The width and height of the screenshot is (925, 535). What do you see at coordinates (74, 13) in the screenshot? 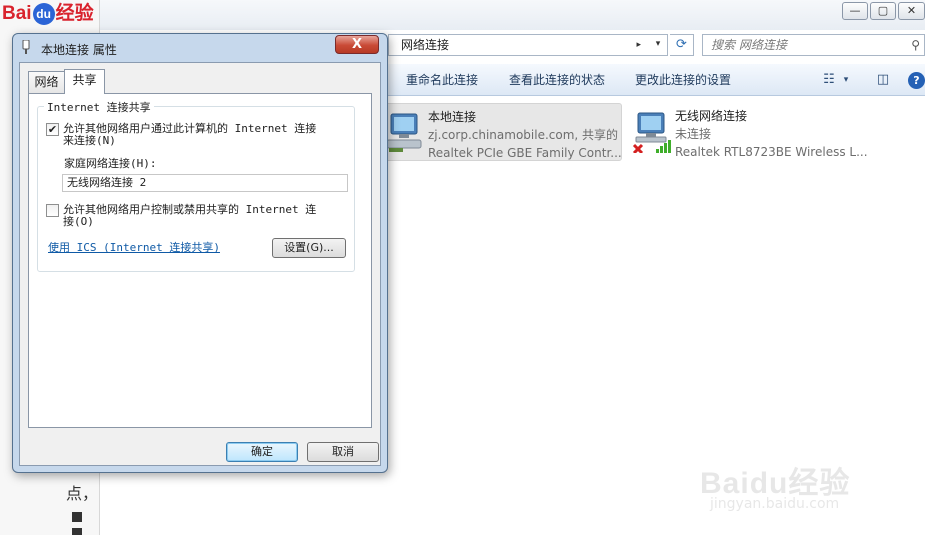
I see `logo-text-right: 经验` at bounding box center [74, 13].